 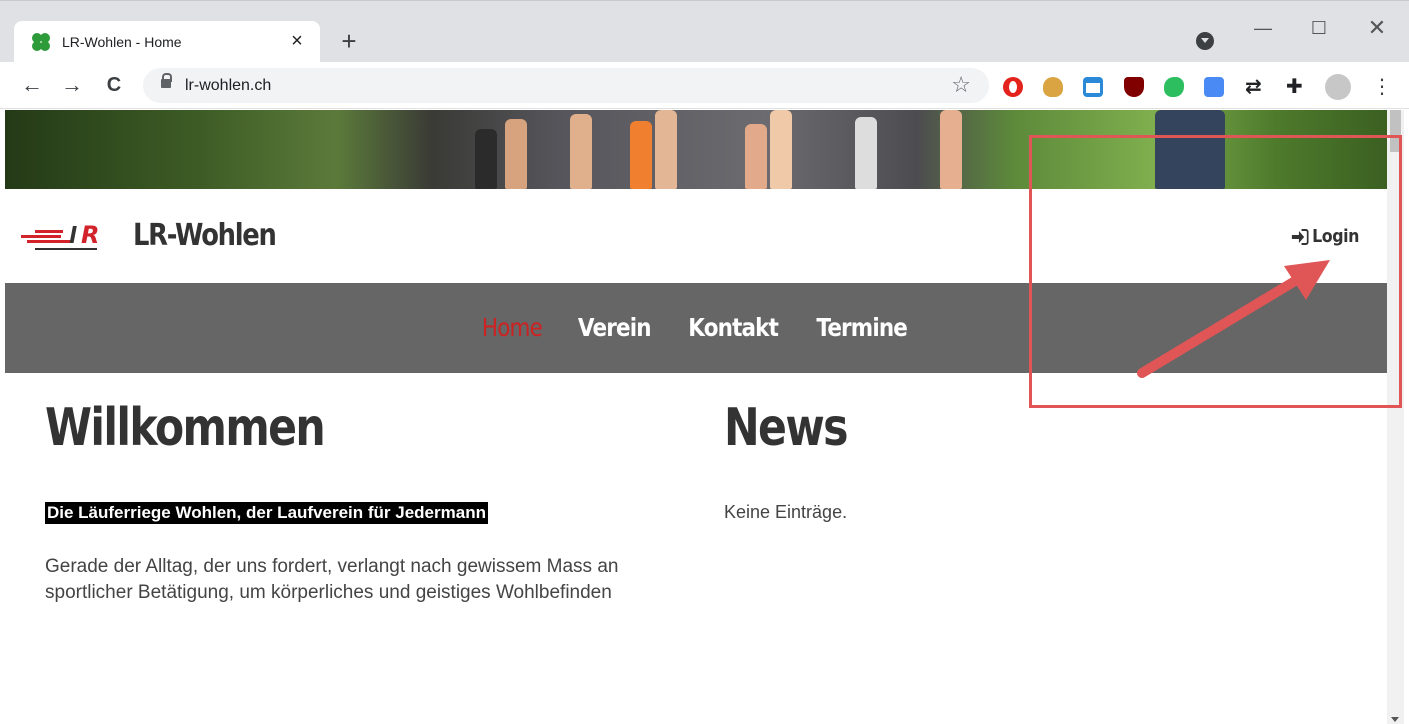 What do you see at coordinates (63, 237) in the screenshot?
I see `site-logo: R l` at bounding box center [63, 237].